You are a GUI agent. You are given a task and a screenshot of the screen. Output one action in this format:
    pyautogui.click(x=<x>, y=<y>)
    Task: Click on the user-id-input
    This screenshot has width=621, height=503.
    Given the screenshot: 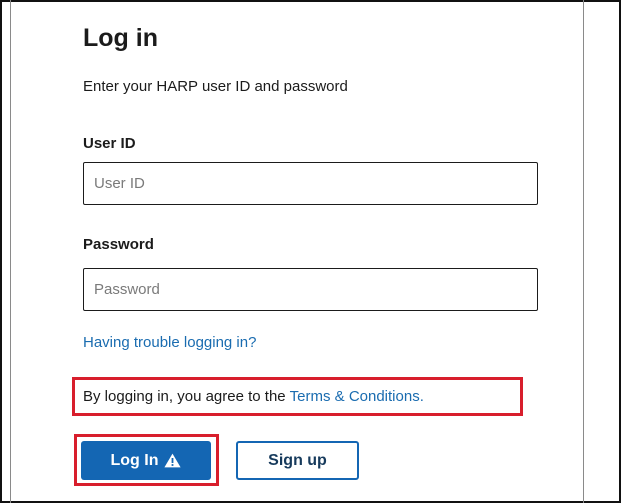 What is the action you would take?
    pyautogui.click(x=310, y=183)
    